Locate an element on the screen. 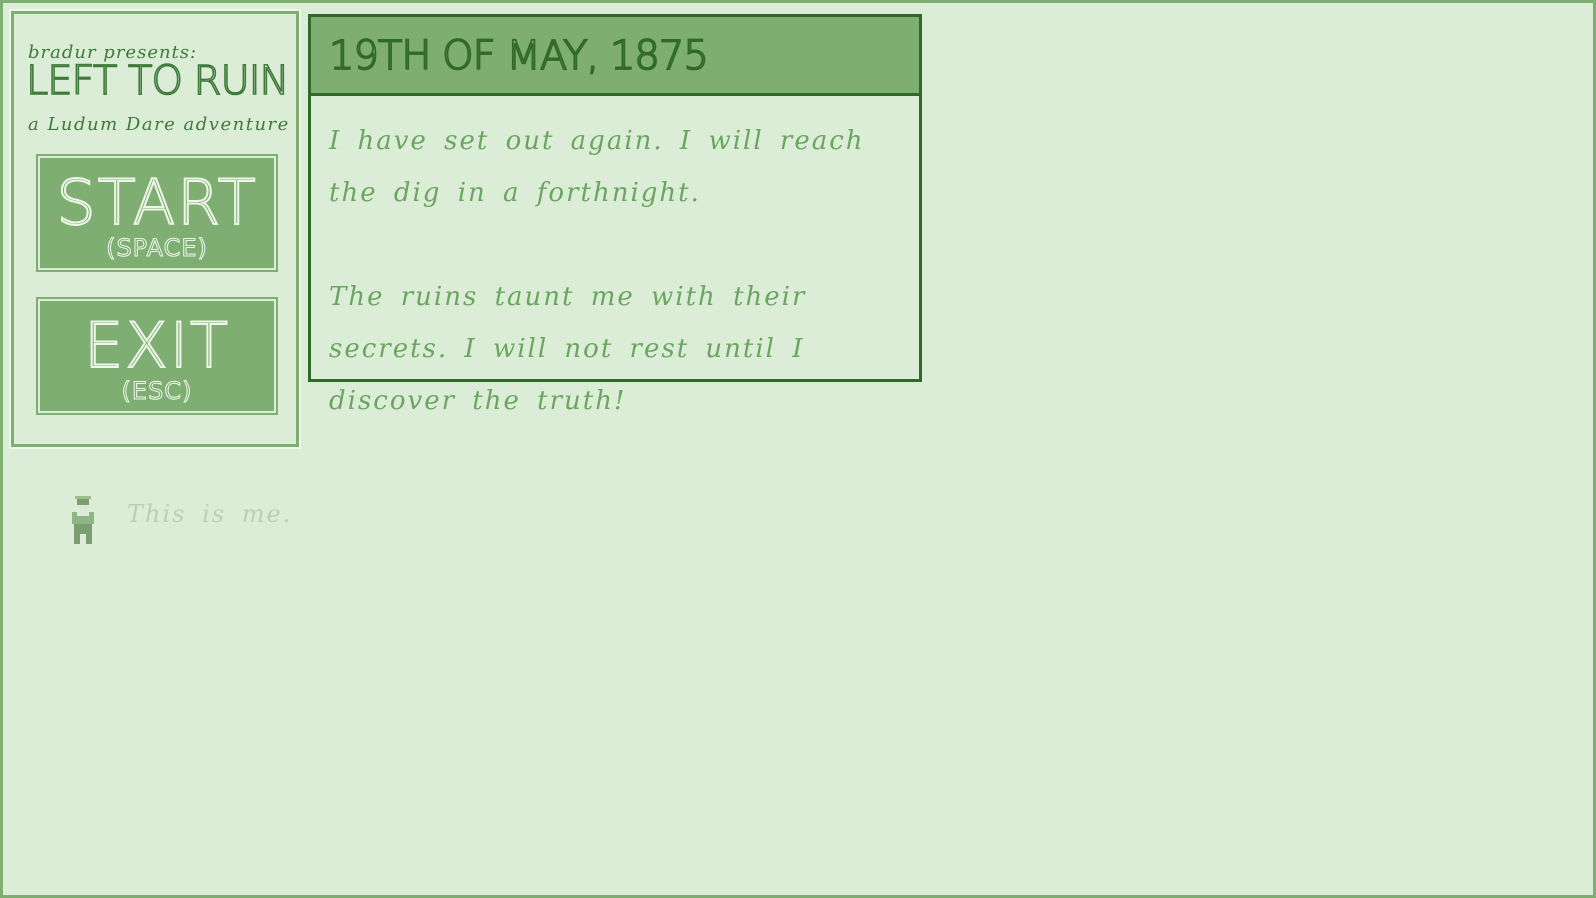 This screenshot has width=1596, height=898. start-button-key-hint: (SPACE) is located at coordinates (157, 248).